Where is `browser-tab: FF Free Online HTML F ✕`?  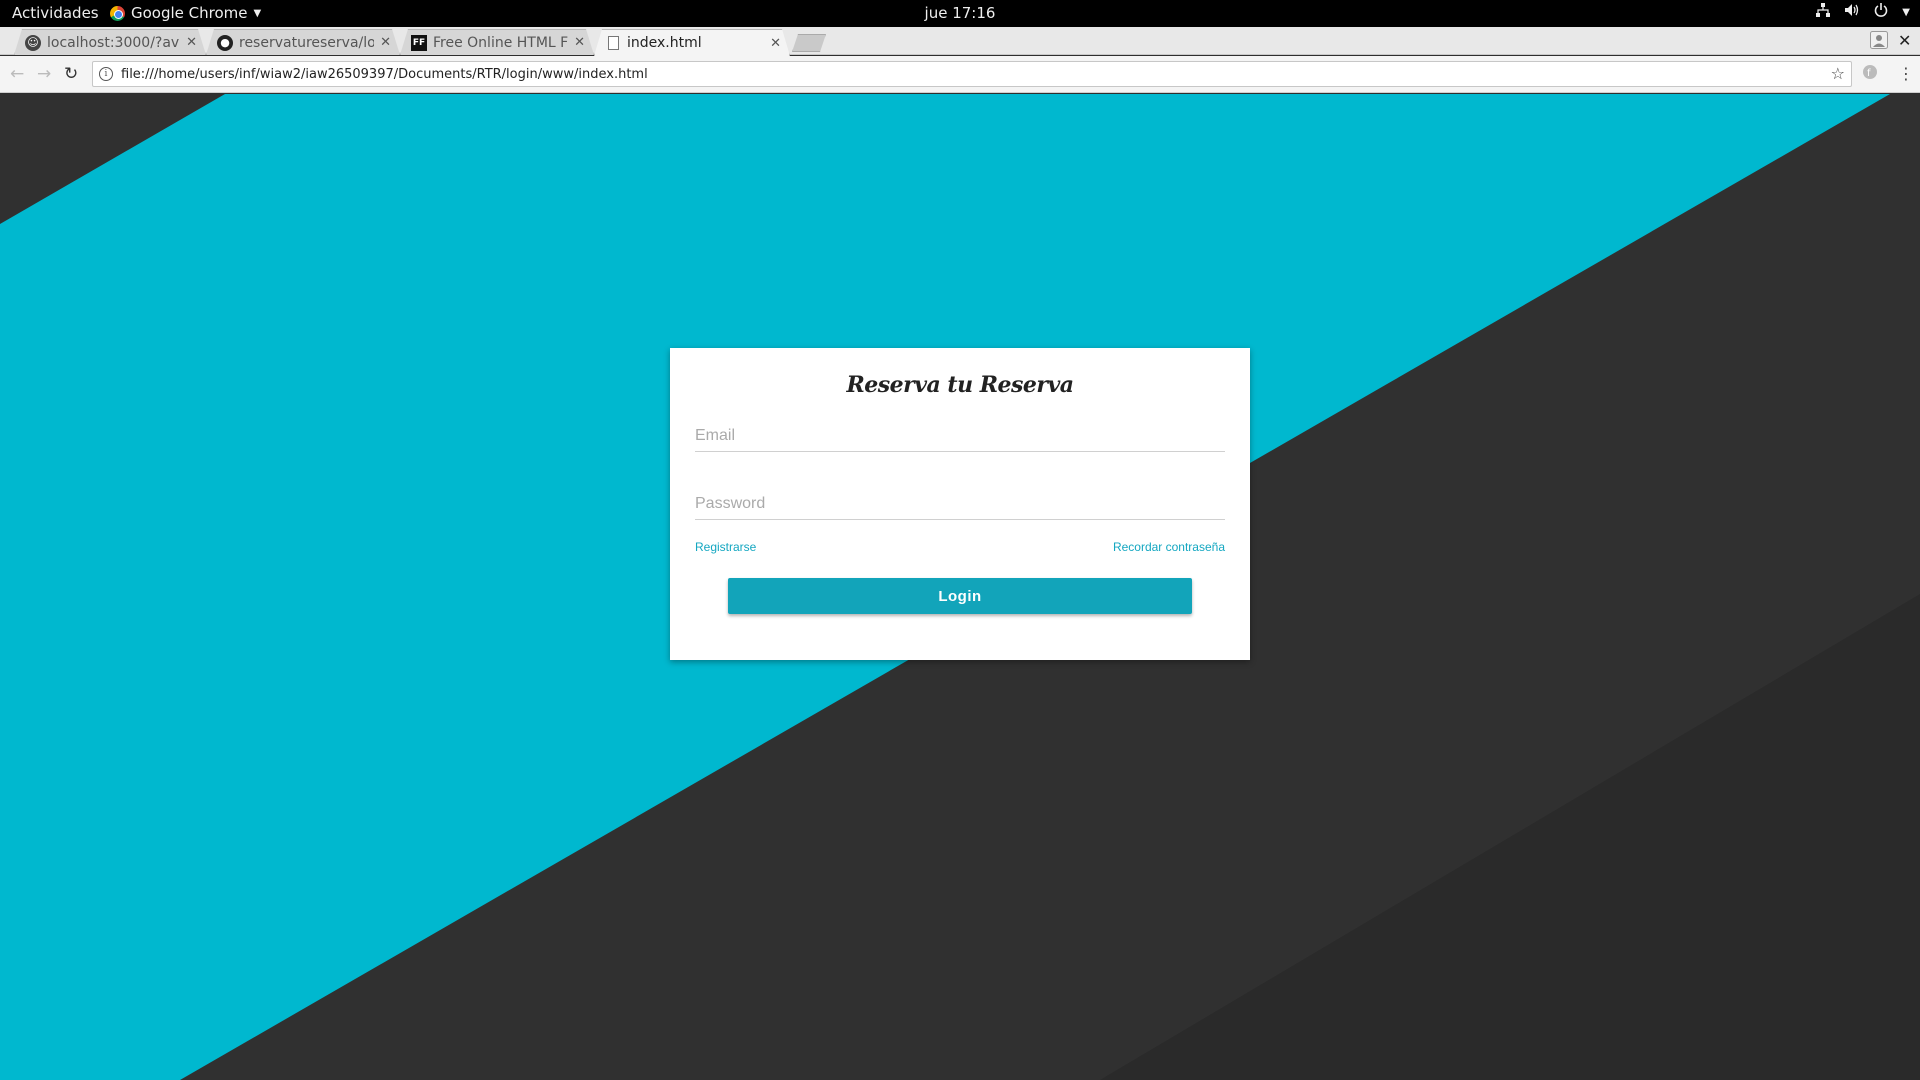
browser-tab: FF Free Online HTML F ✕ is located at coordinates (497, 42).